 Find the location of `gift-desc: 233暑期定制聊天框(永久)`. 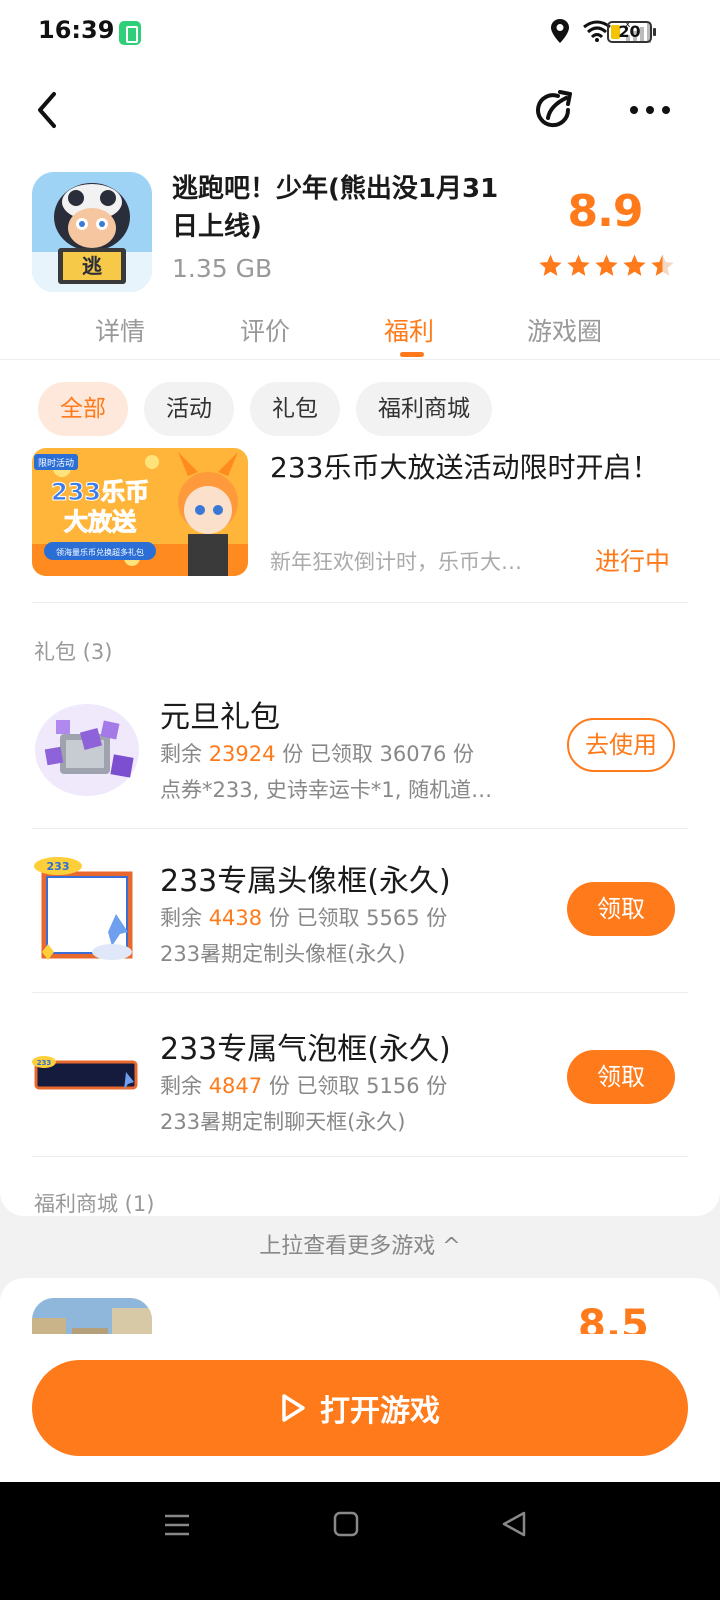

gift-desc: 233暑期定制聊天框(永久) is located at coordinates (283, 1122).